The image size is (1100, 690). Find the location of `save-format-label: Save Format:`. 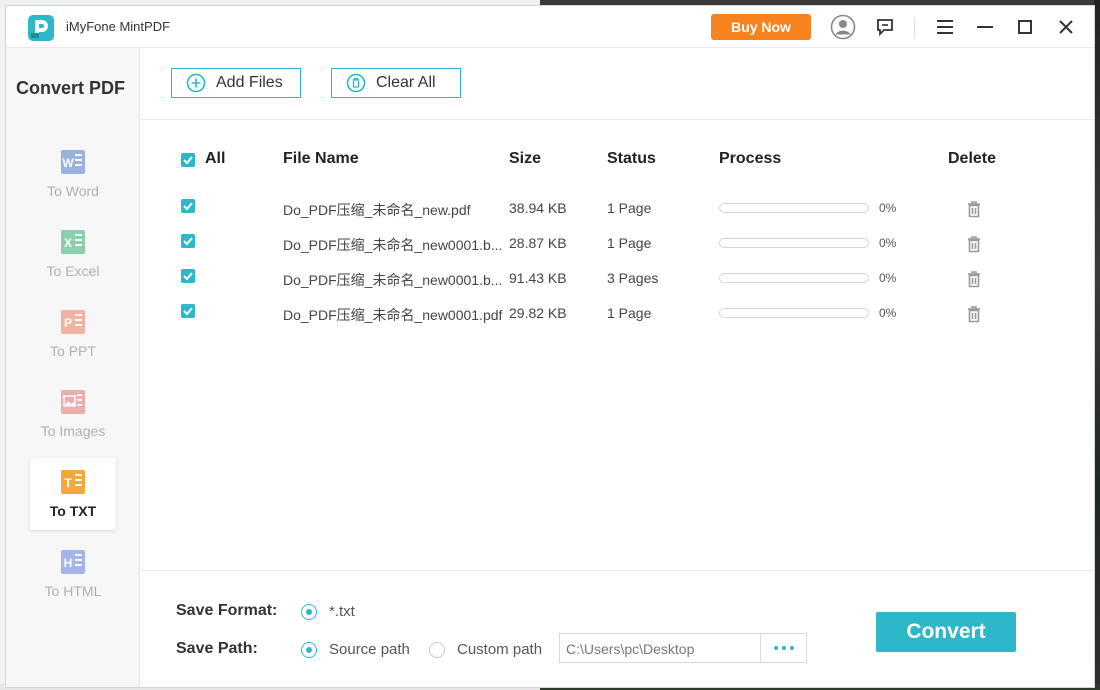

save-format-label: Save Format: is located at coordinates (227, 610).